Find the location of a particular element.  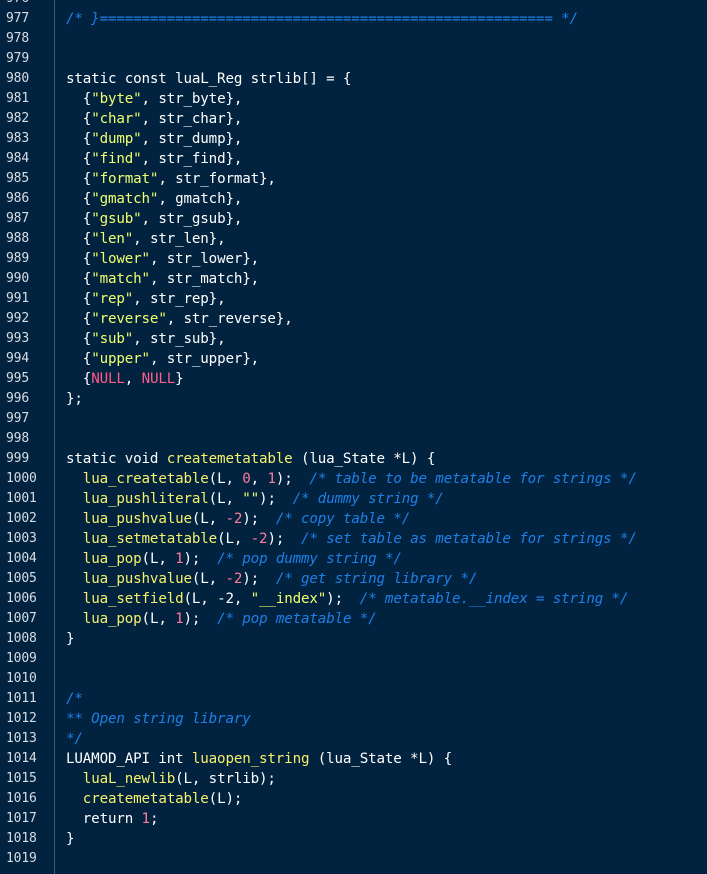

code-token-number: 1 is located at coordinates (146, 819).